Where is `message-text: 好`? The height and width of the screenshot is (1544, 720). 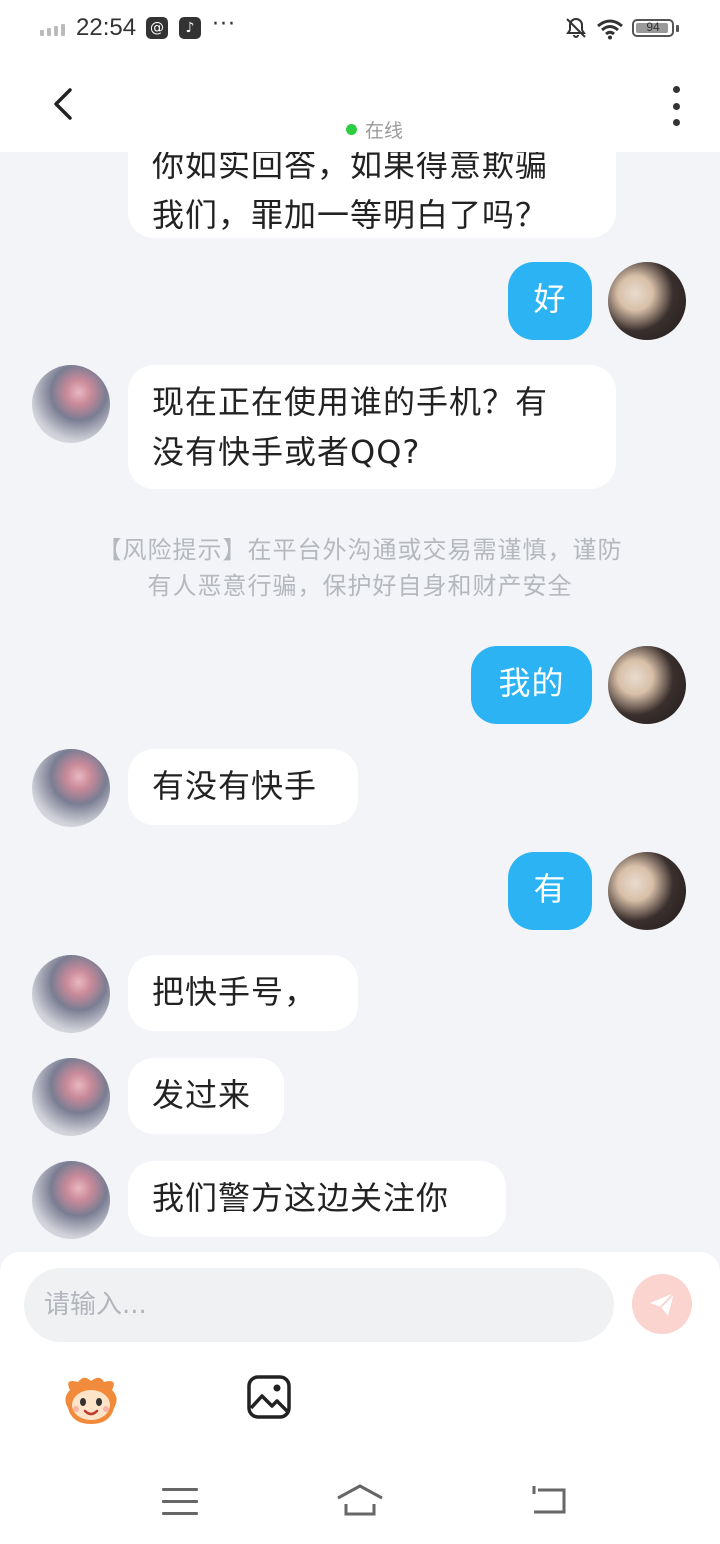 message-text: 好 is located at coordinates (550, 299).